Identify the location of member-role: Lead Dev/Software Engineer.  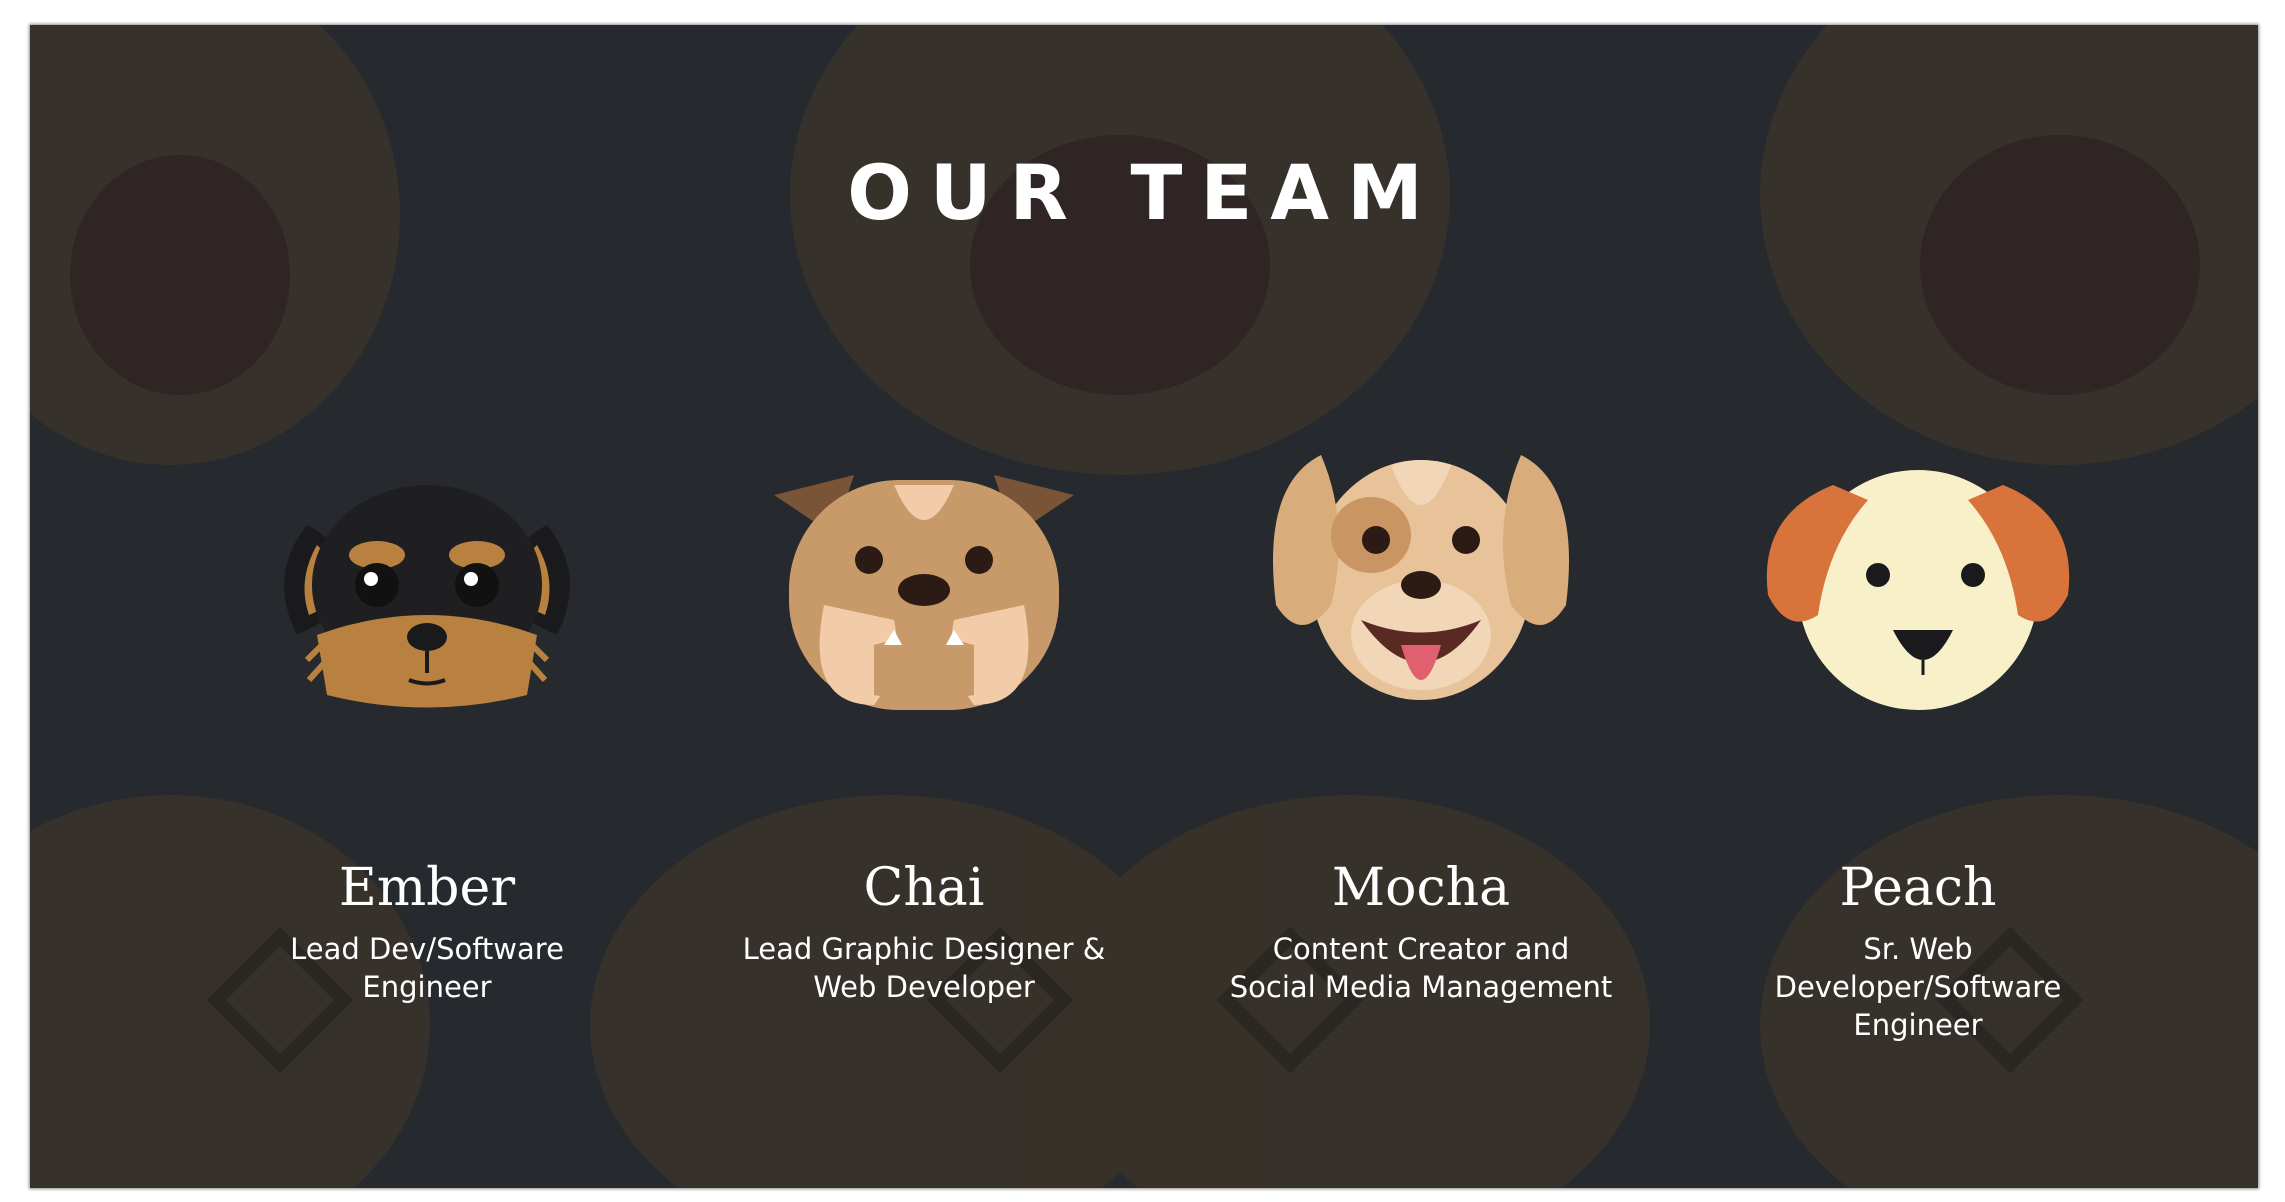
(427, 968).